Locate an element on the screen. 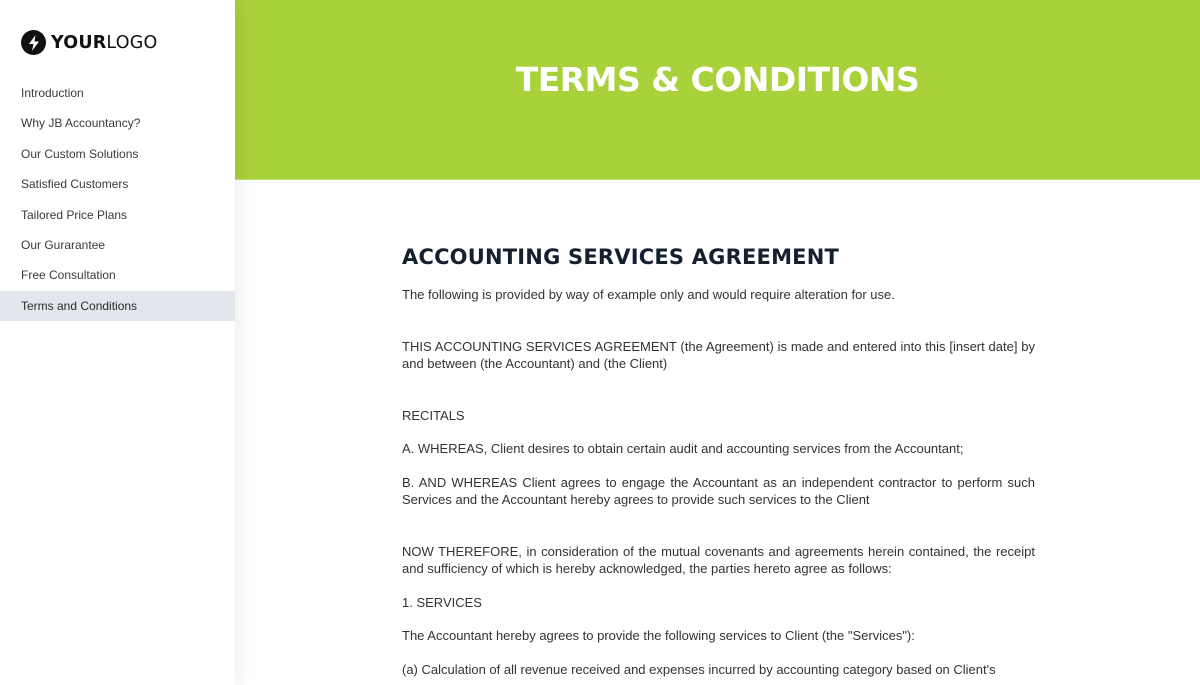 The width and height of the screenshot is (1200, 685). lightning-bolt-icon is located at coordinates (33, 42).